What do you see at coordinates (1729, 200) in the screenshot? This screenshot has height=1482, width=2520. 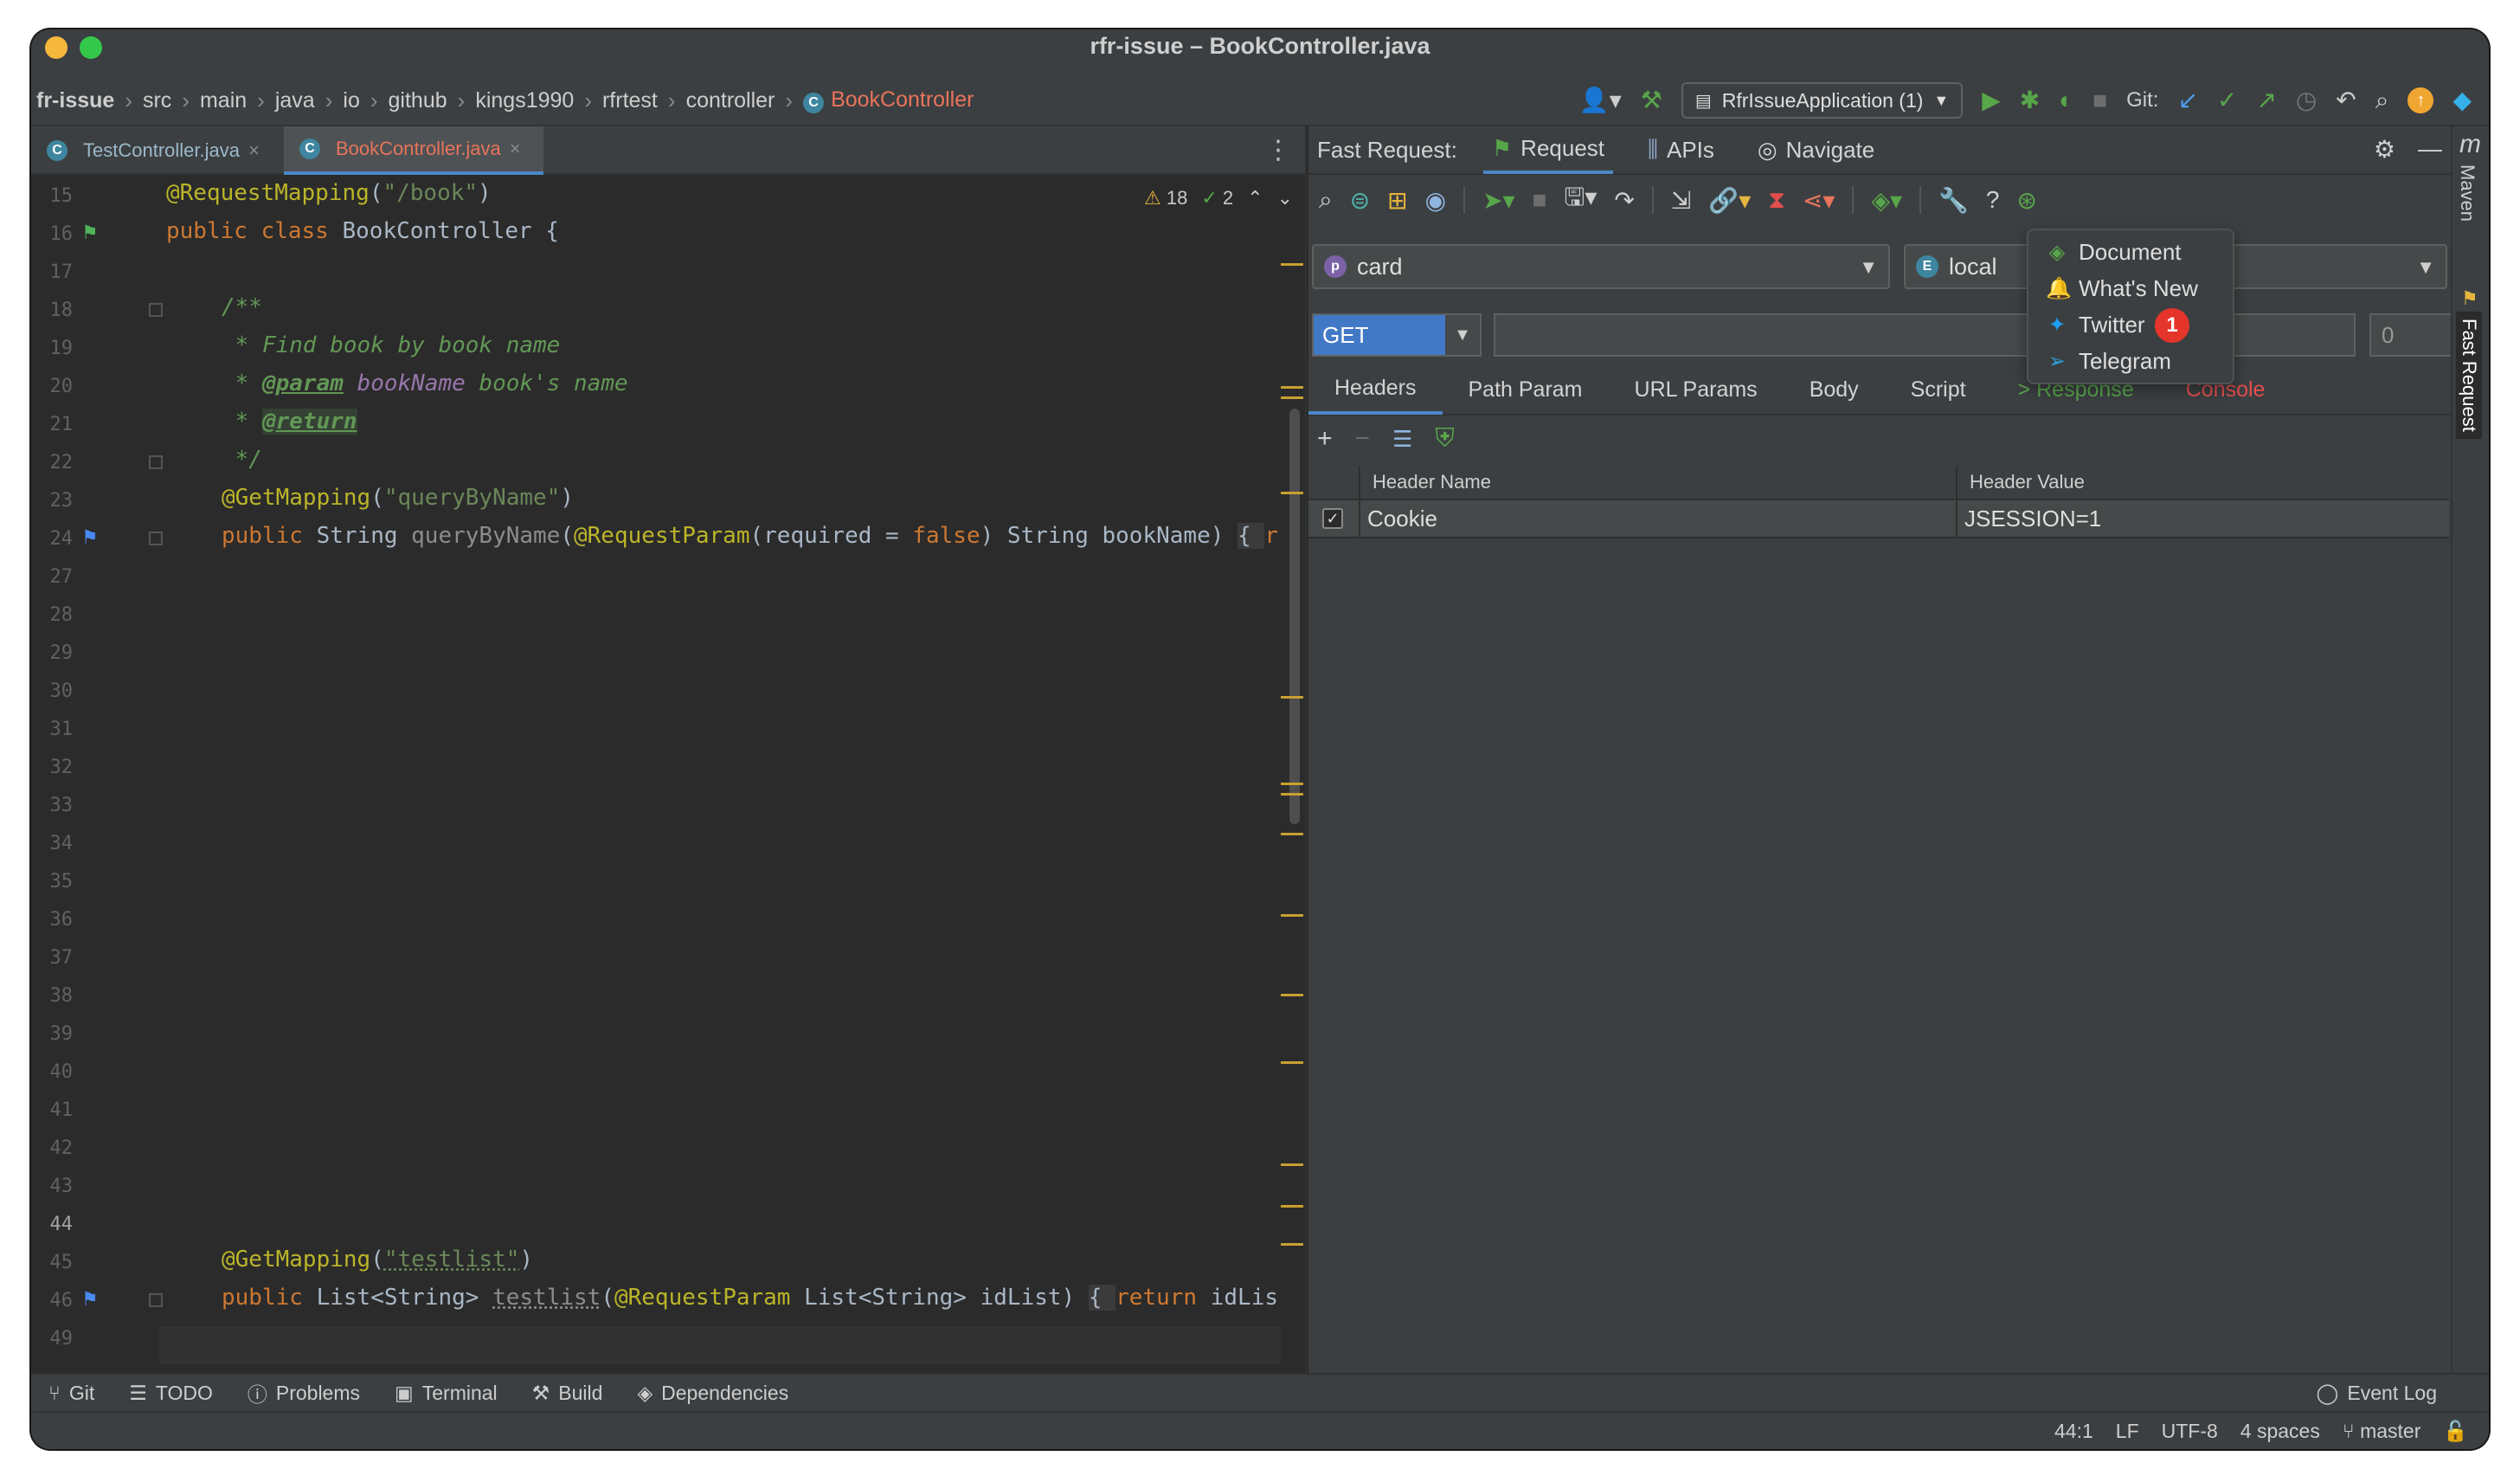 I see `link-icon: 🔗▾` at bounding box center [1729, 200].